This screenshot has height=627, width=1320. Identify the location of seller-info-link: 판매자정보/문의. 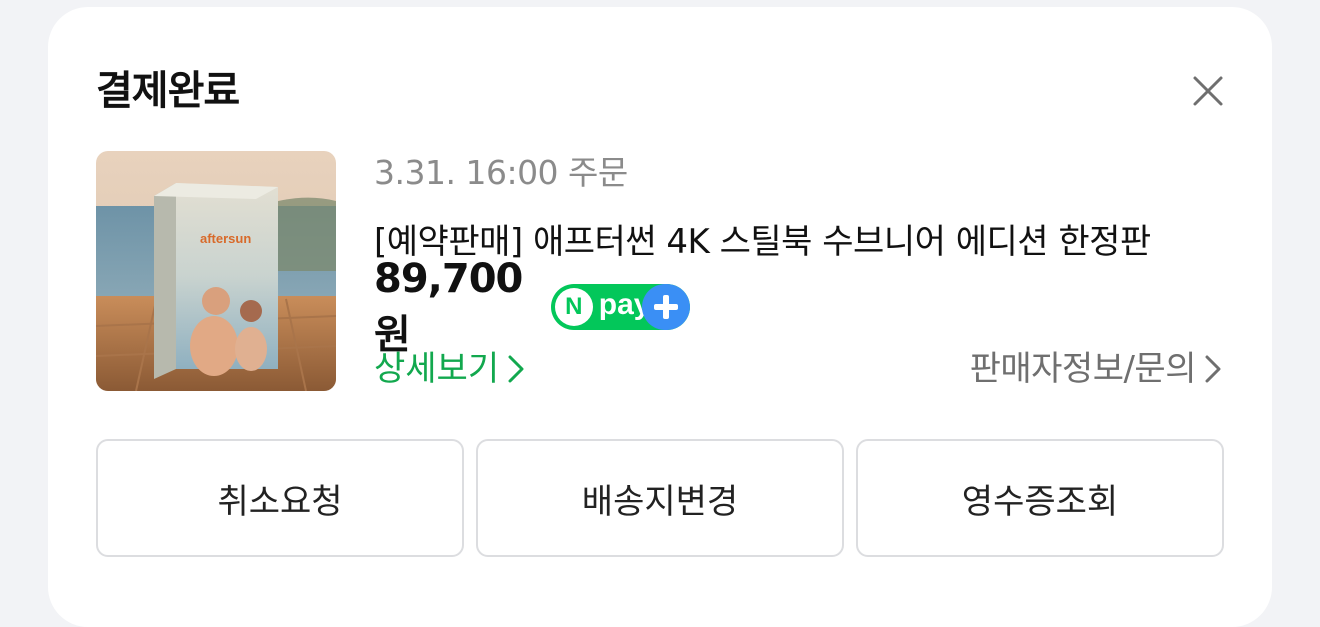
(1097, 369).